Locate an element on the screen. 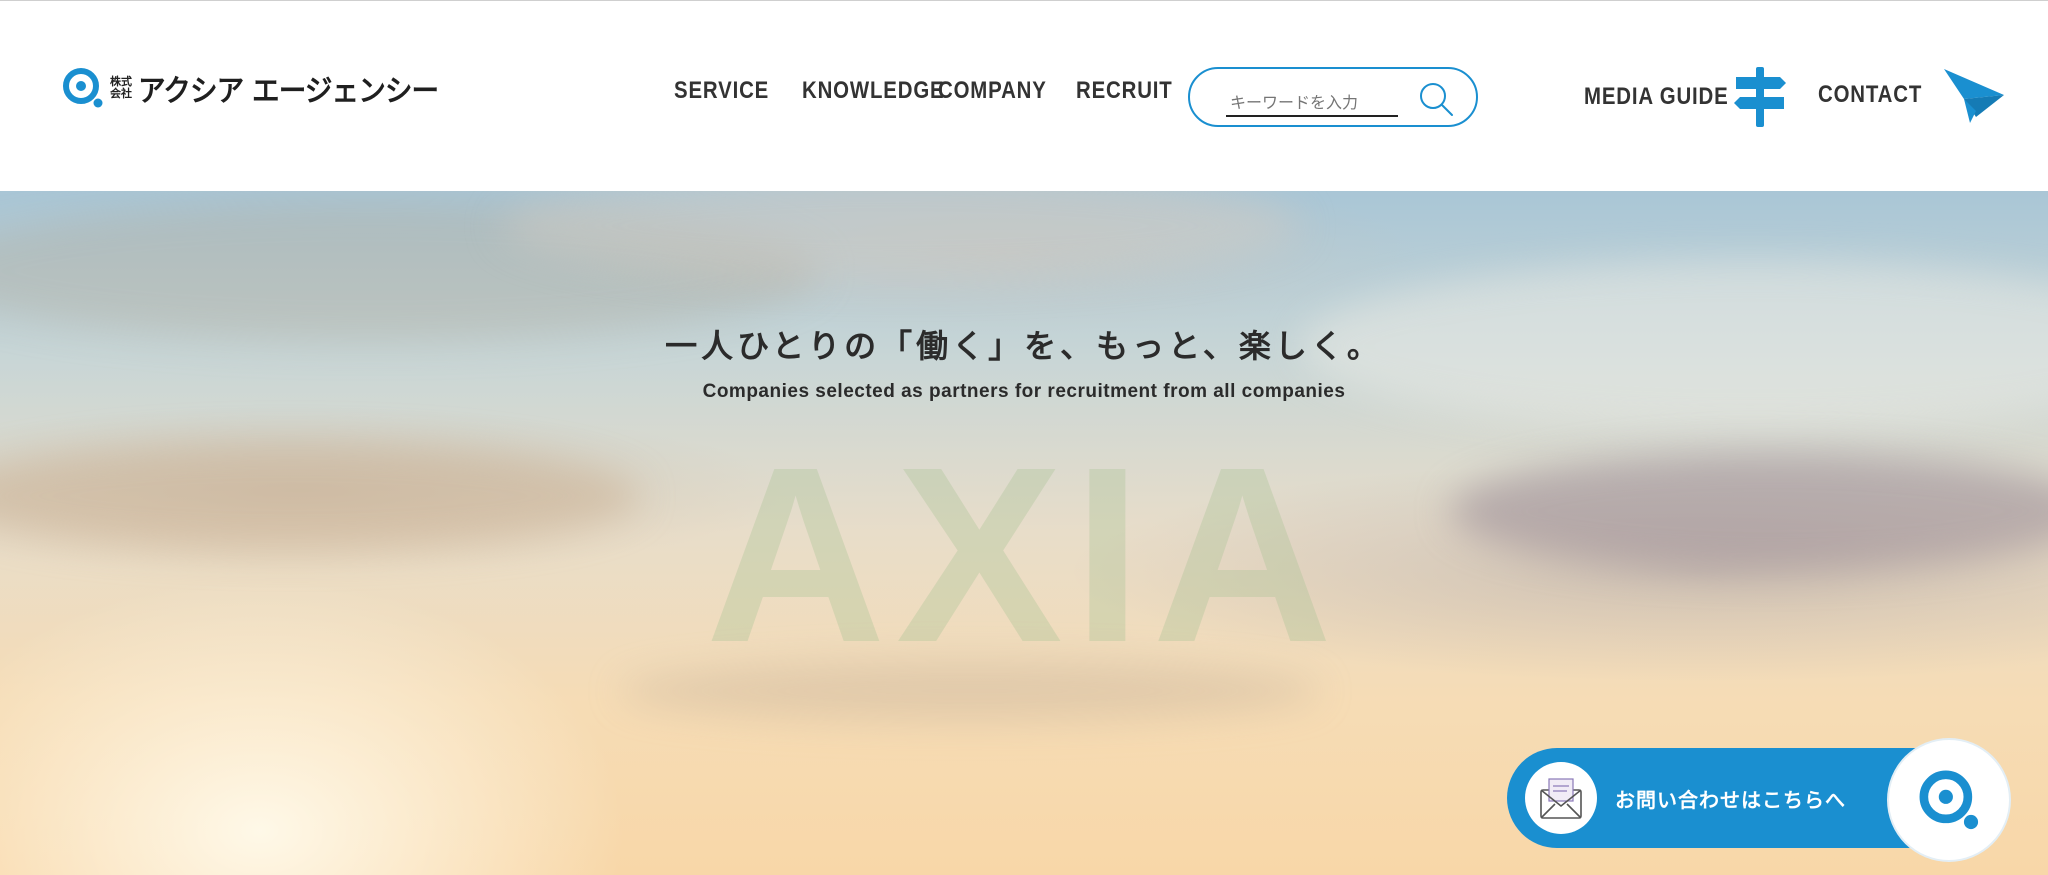 The width and height of the screenshot is (2048, 875). nav-company: COMPANY is located at coordinates (992, 91).